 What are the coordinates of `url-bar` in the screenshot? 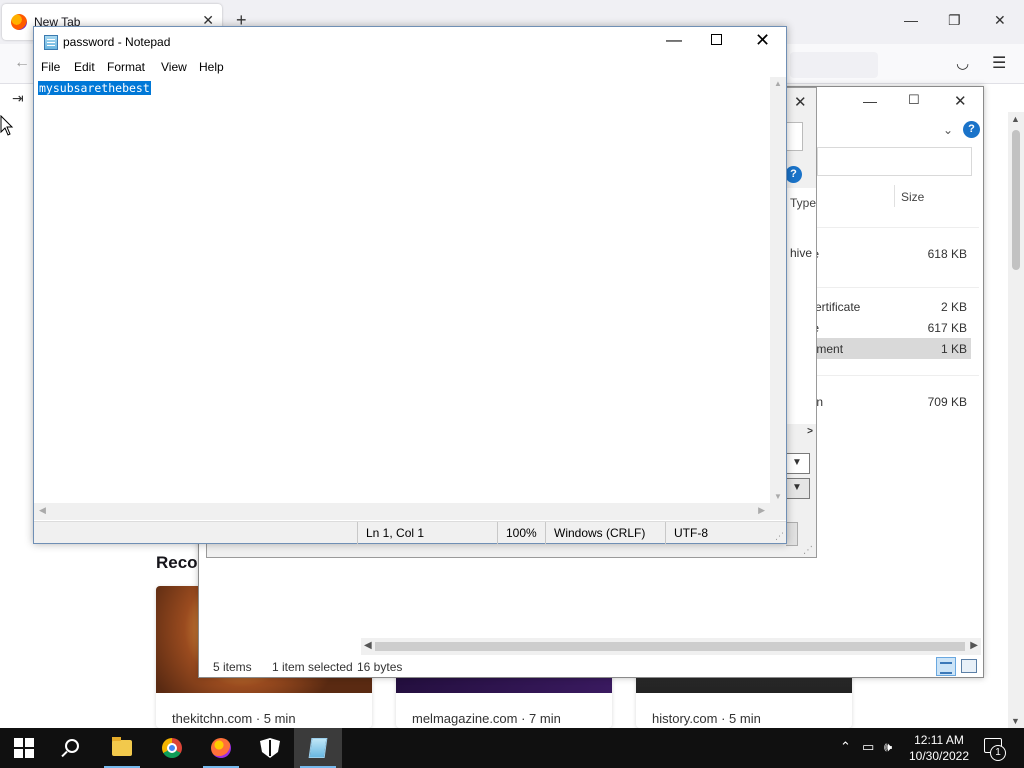 It's located at (834, 65).